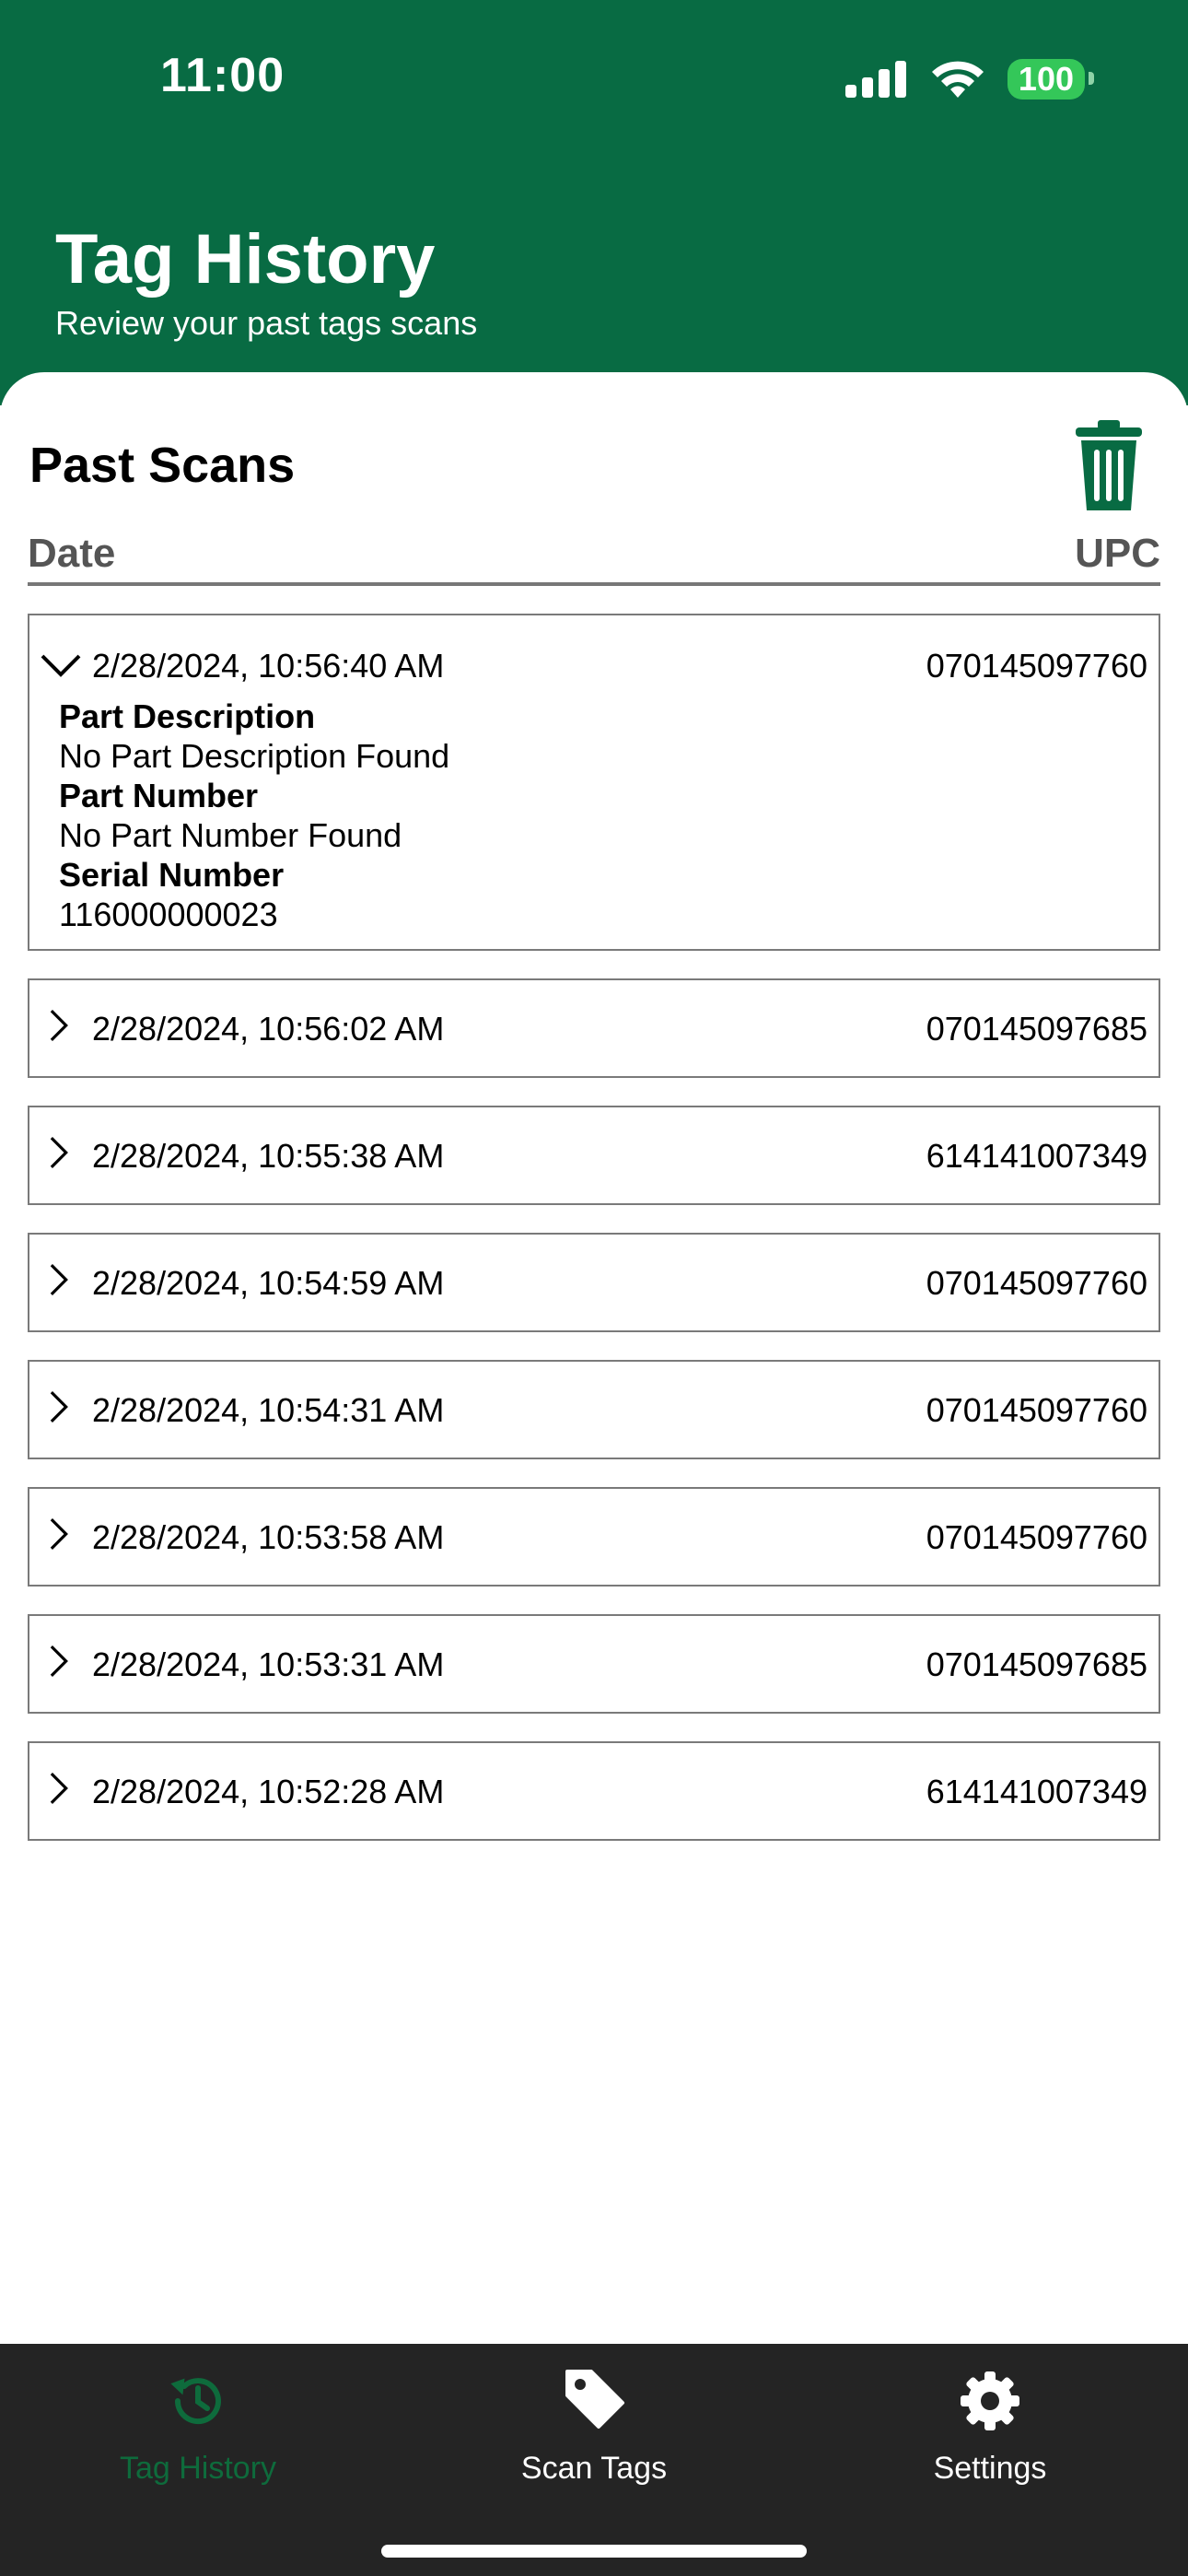 The width and height of the screenshot is (1188, 2576). Describe the element at coordinates (594, 584) in the screenshot. I see `header-divider` at that location.